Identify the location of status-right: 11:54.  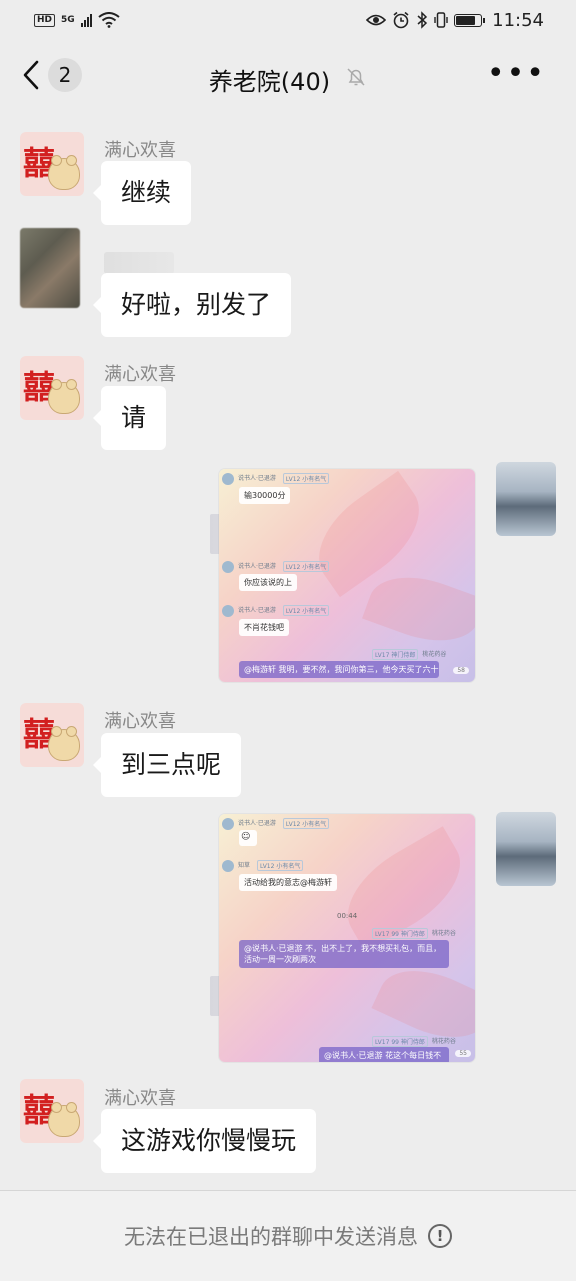
(455, 20).